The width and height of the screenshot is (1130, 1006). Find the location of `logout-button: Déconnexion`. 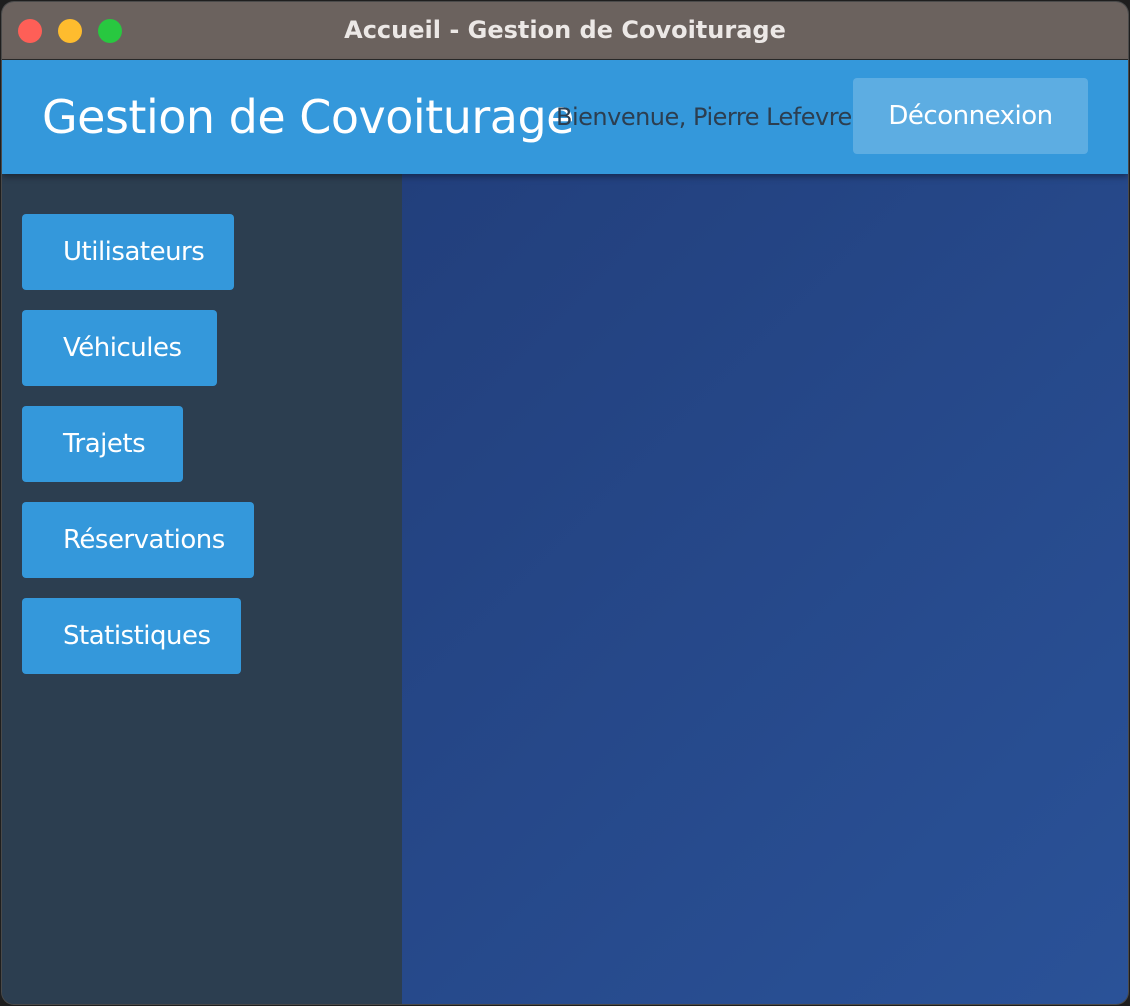

logout-button: Déconnexion is located at coordinates (970, 116).